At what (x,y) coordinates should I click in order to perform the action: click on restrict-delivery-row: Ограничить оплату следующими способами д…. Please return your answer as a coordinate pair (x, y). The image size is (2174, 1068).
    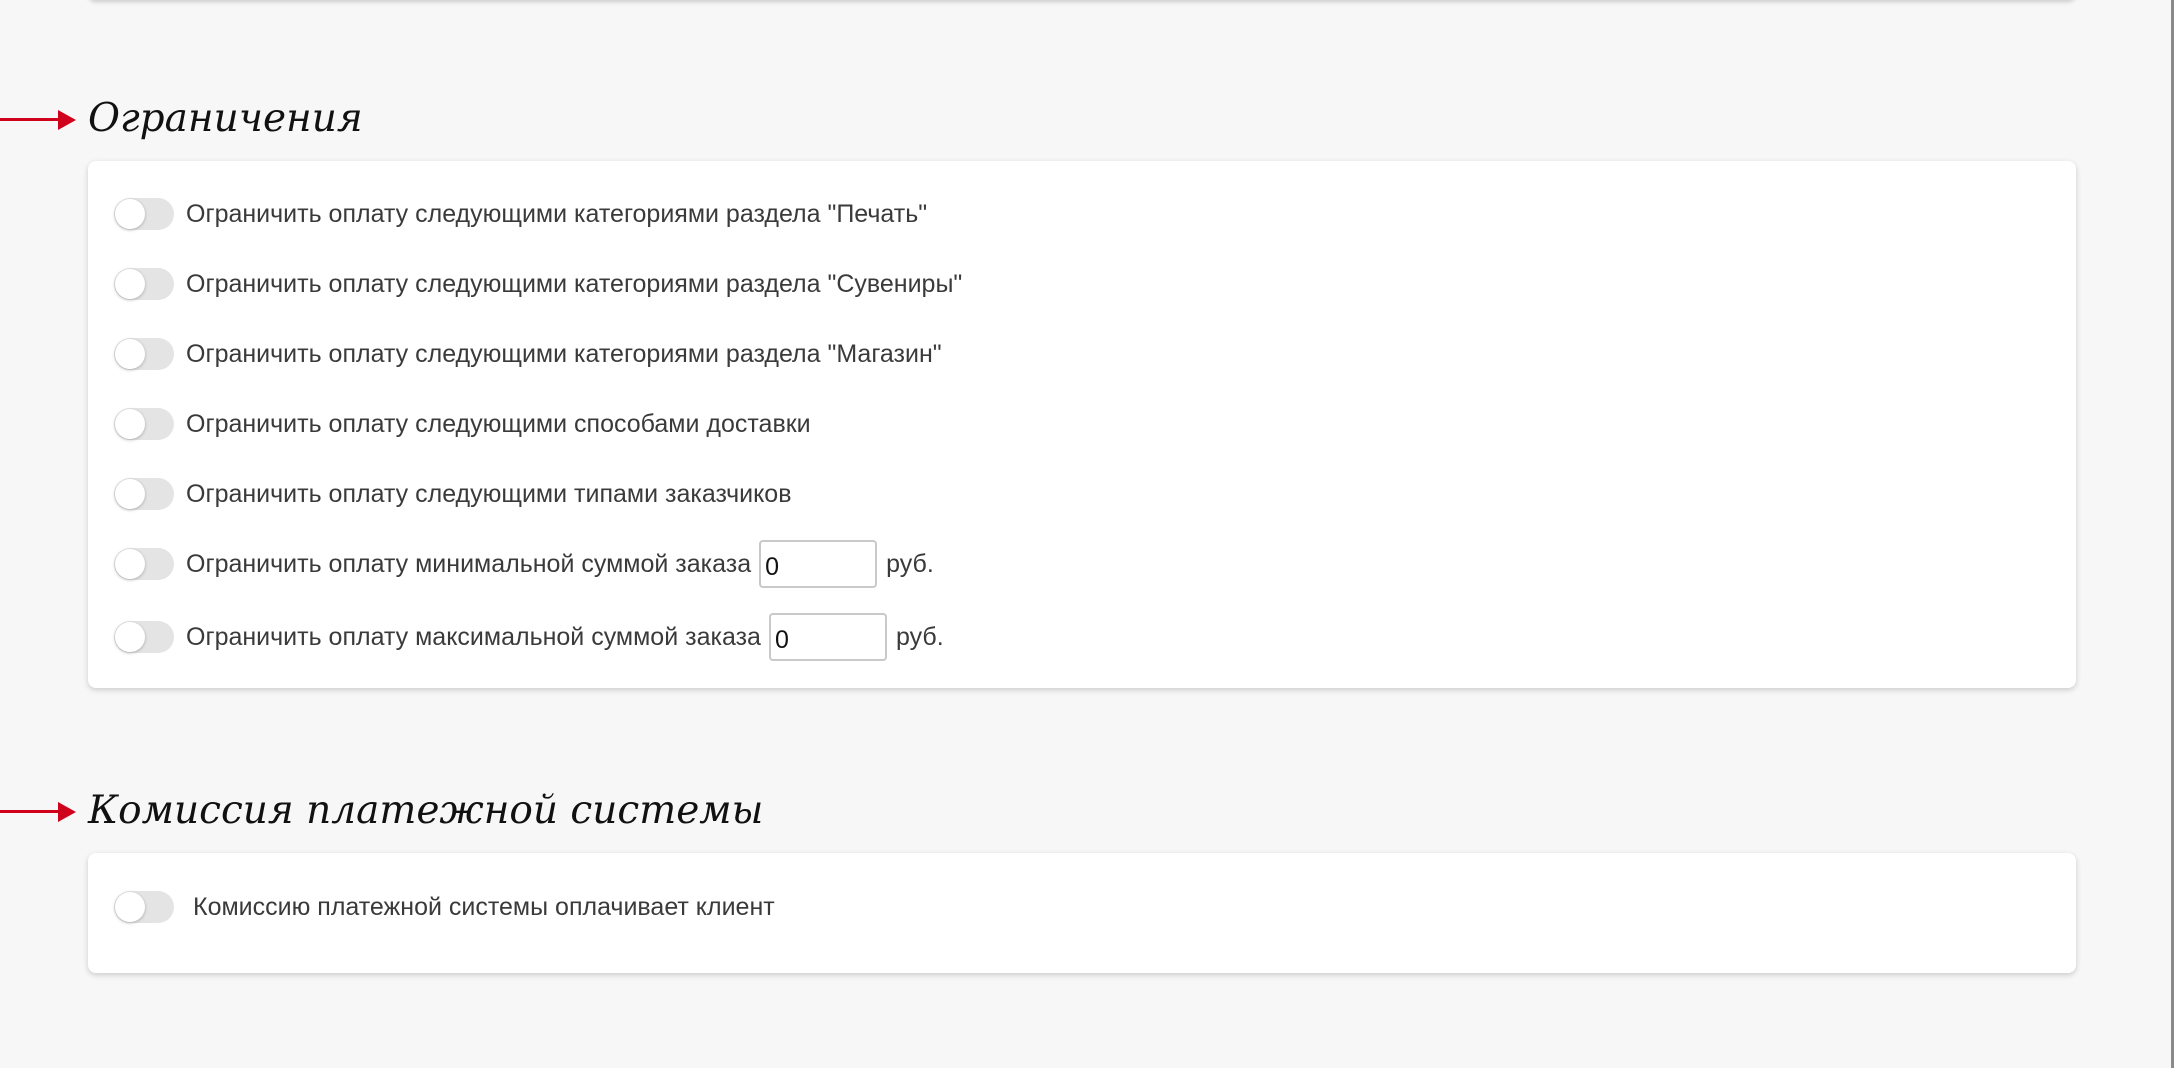
    Looking at the image, I should click on (462, 424).